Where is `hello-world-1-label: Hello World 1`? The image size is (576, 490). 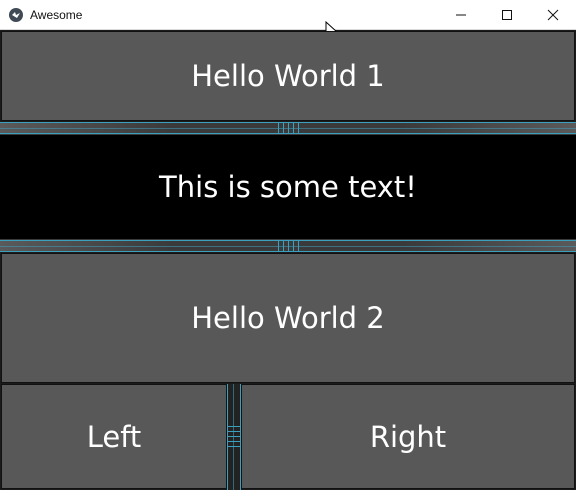
hello-world-1-label: Hello World 1 is located at coordinates (288, 76).